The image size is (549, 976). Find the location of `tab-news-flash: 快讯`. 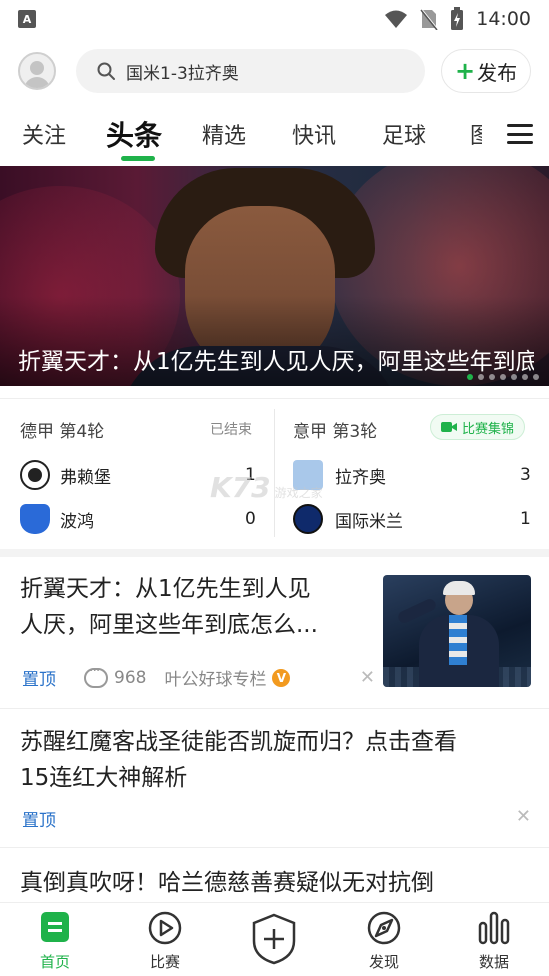

tab-news-flash: 快讯 is located at coordinates (314, 134).